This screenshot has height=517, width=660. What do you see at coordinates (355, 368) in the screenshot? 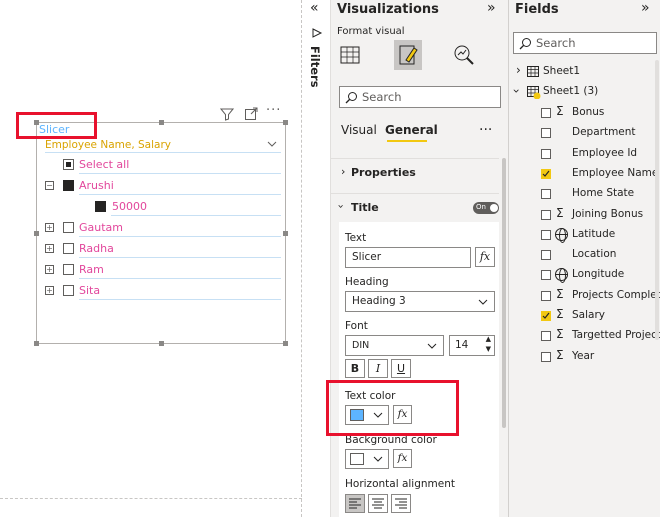
I see `bold-button: B` at bounding box center [355, 368].